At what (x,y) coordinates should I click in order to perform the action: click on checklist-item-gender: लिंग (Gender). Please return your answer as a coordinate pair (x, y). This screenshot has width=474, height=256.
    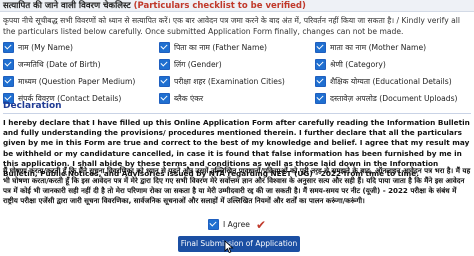
    Looking at the image, I should click on (237, 64).